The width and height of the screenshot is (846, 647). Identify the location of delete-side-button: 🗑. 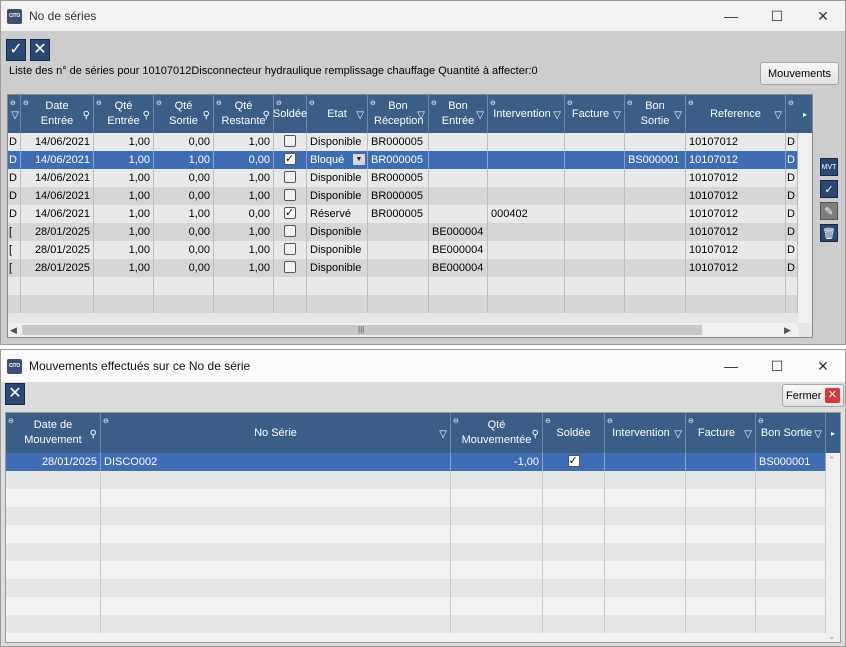
(829, 233).